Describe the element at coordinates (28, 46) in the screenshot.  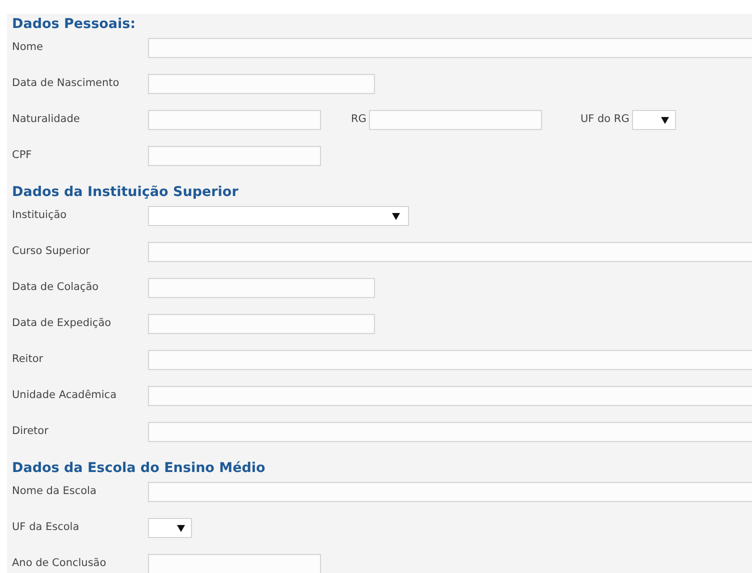
I see `field-label: Nome` at that location.